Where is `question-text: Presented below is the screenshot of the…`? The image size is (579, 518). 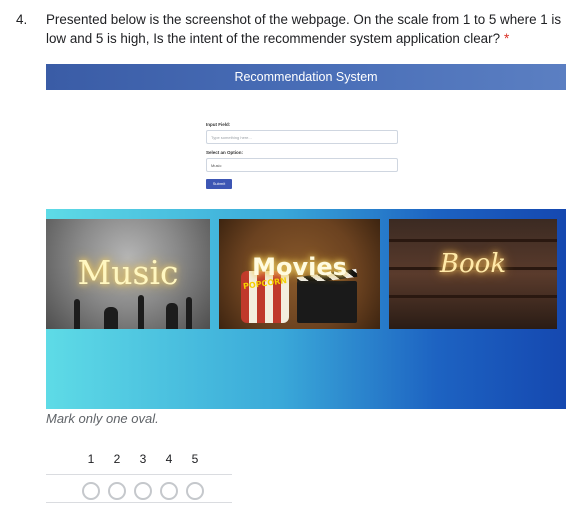
question-text: Presented below is the screenshot of the… is located at coordinates (304, 29).